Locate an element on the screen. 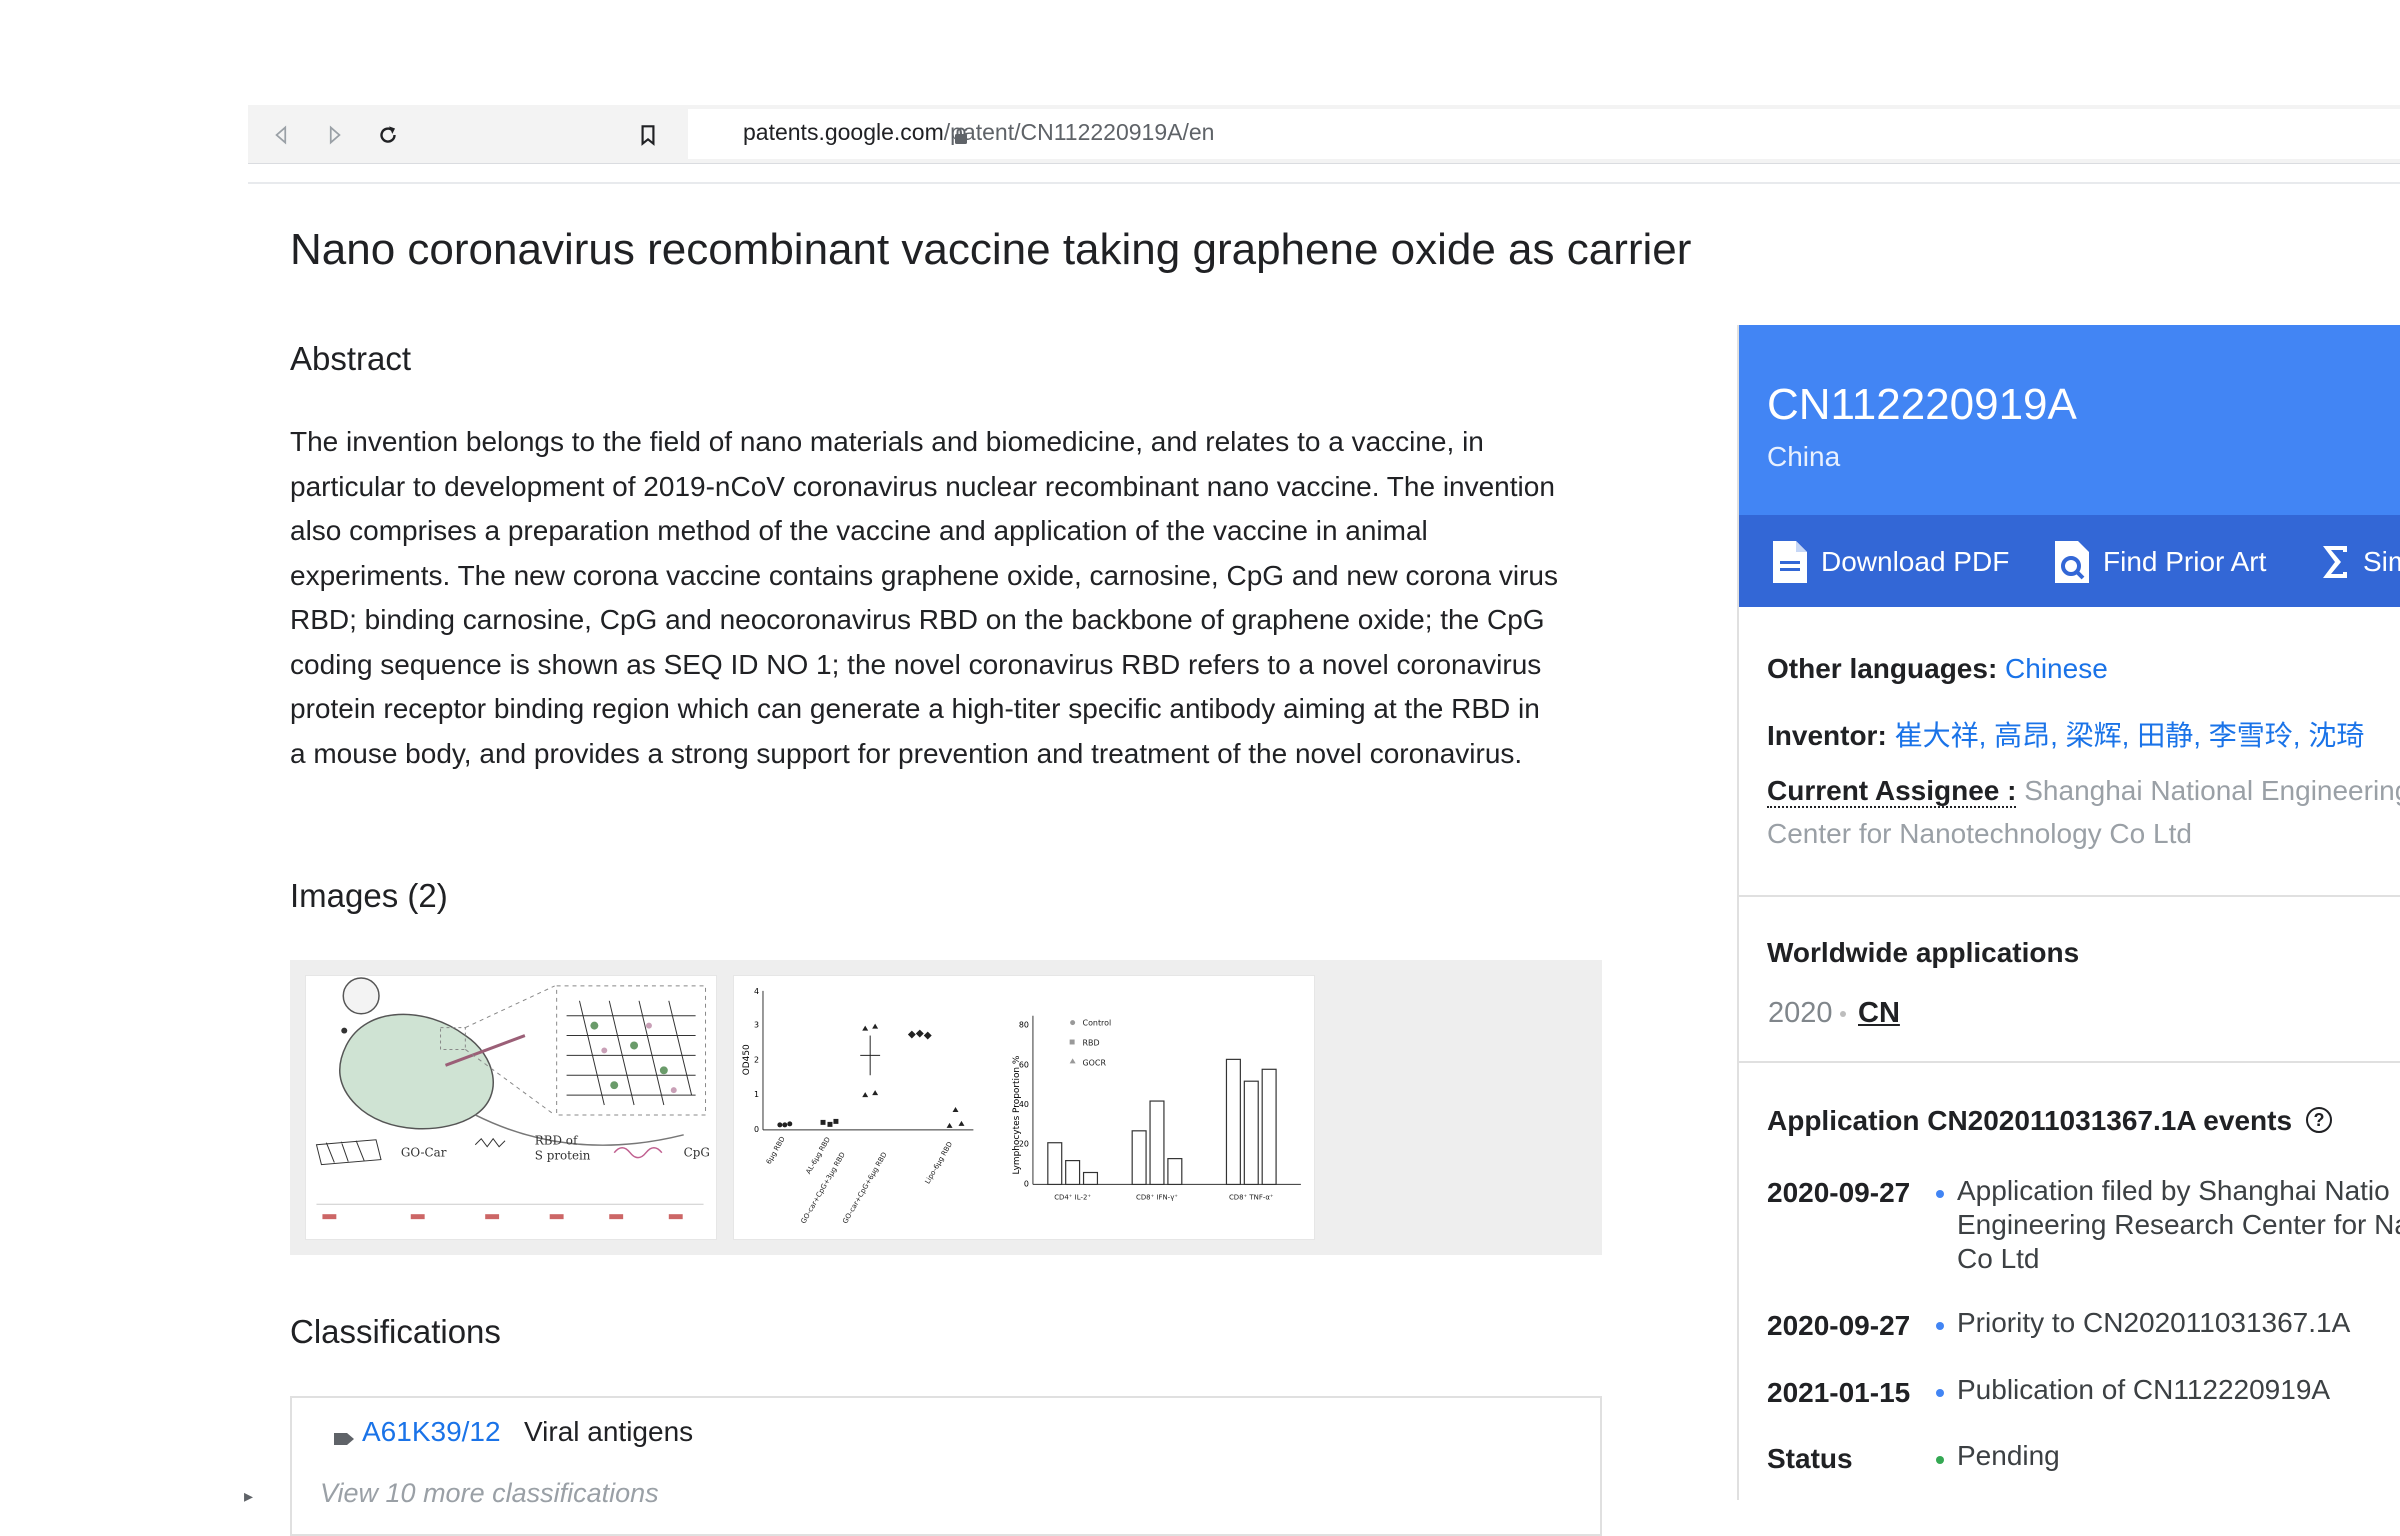 The height and width of the screenshot is (1536, 2400). side-panel-header: CN112220919A China is located at coordinates (2069, 420).